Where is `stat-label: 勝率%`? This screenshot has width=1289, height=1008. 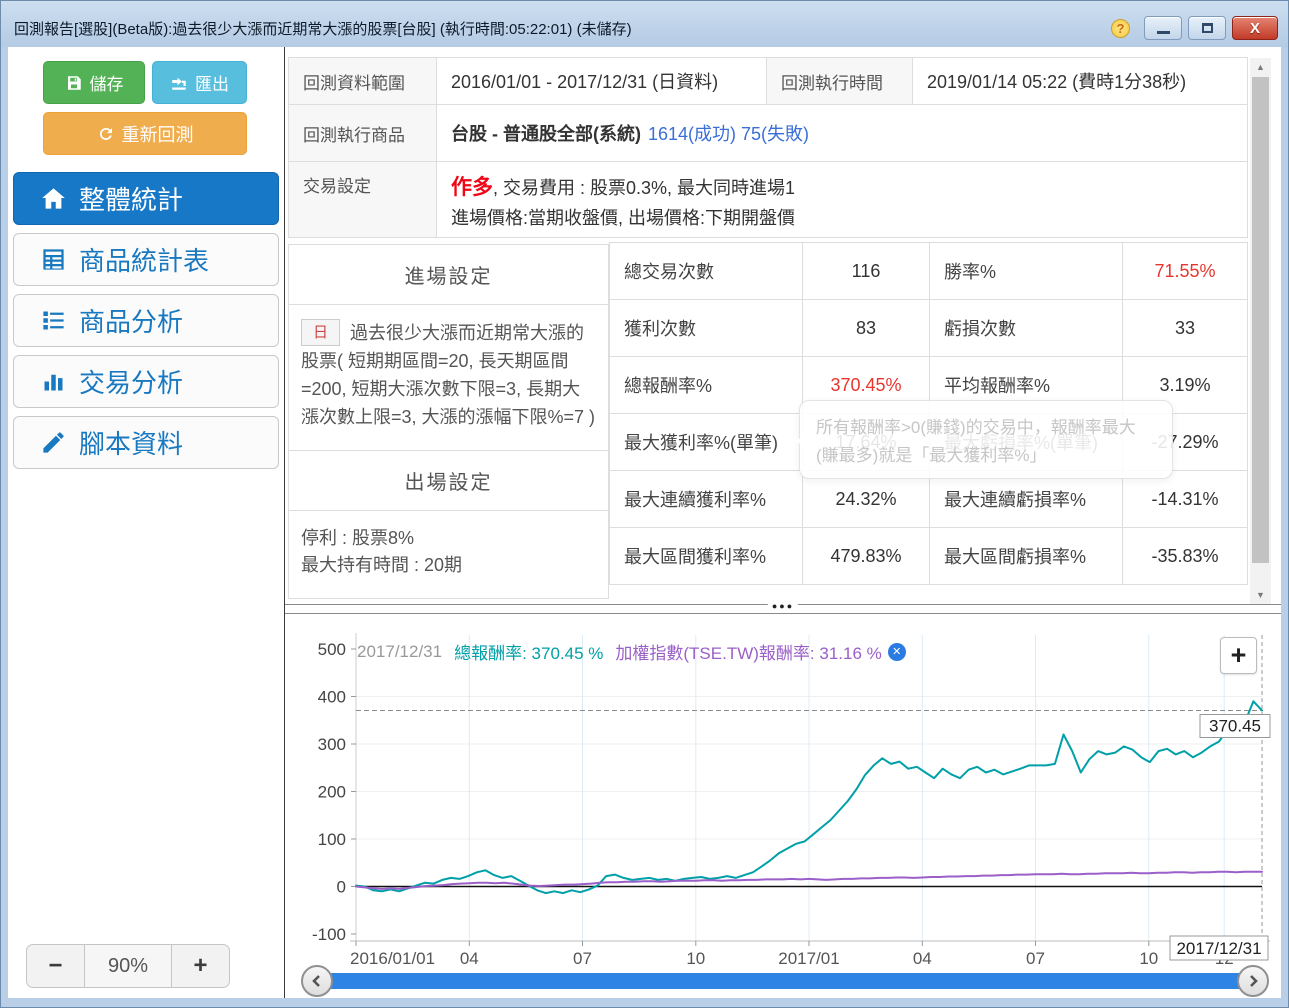 stat-label: 勝率% is located at coordinates (1026, 271).